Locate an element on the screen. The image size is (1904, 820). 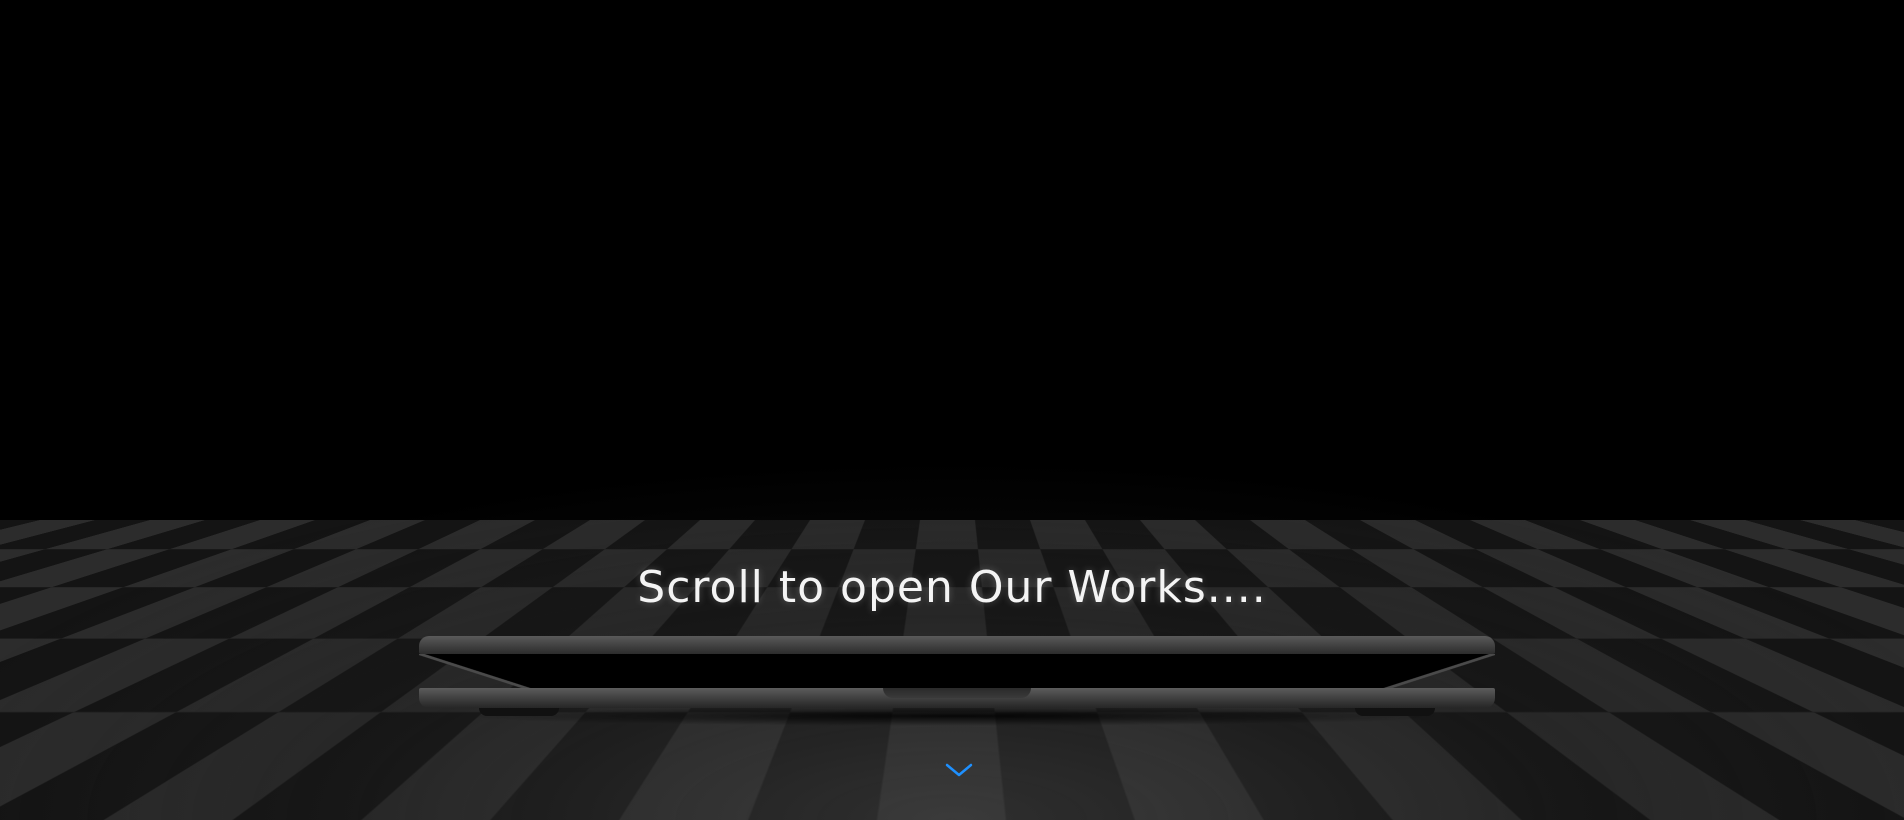
laptop-illustration is located at coordinates (957, 681).